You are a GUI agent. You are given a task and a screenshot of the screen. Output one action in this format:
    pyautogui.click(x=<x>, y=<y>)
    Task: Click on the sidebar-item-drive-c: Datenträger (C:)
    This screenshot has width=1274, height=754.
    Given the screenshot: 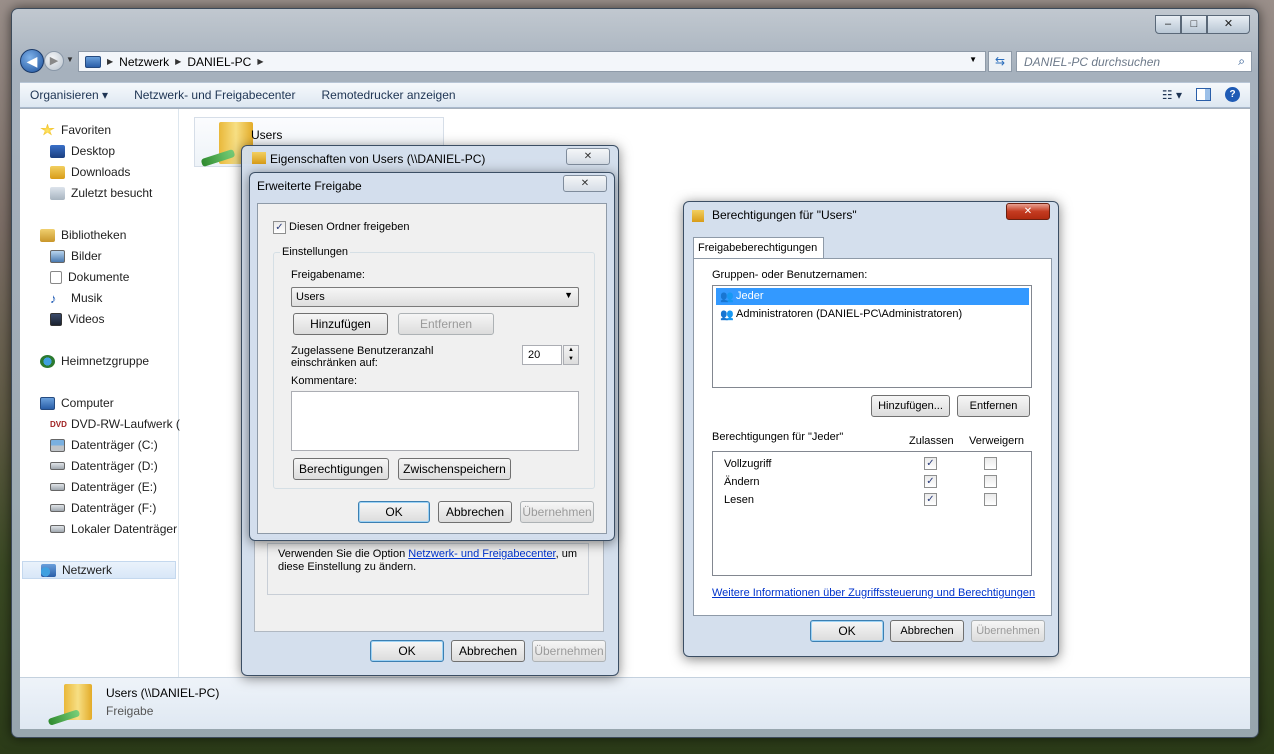 What is the action you would take?
    pyautogui.click(x=120, y=445)
    